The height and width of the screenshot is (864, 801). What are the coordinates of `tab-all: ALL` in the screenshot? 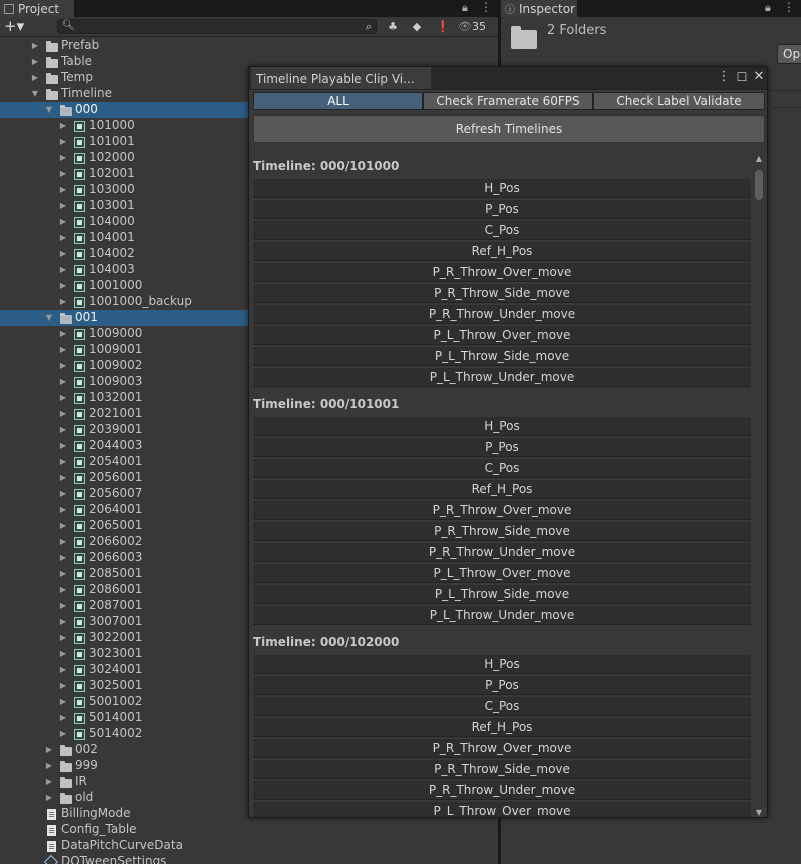 It's located at (338, 101).